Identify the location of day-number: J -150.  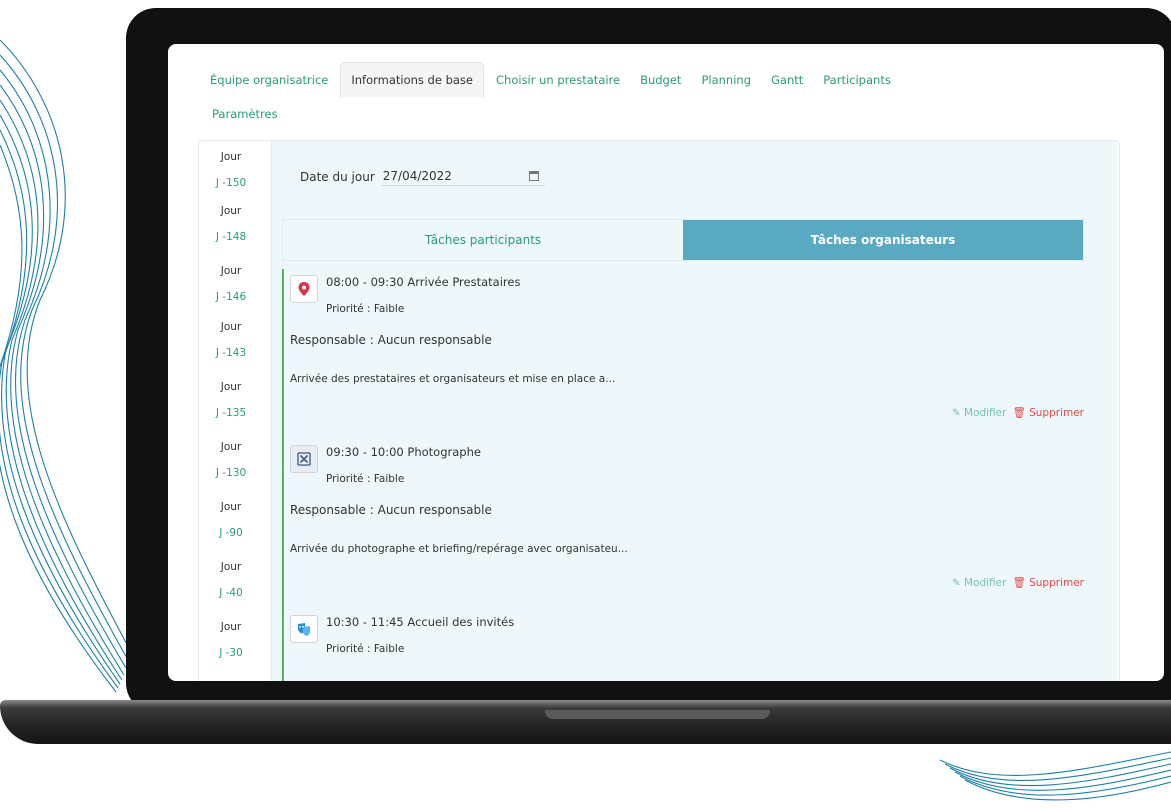
(231, 183).